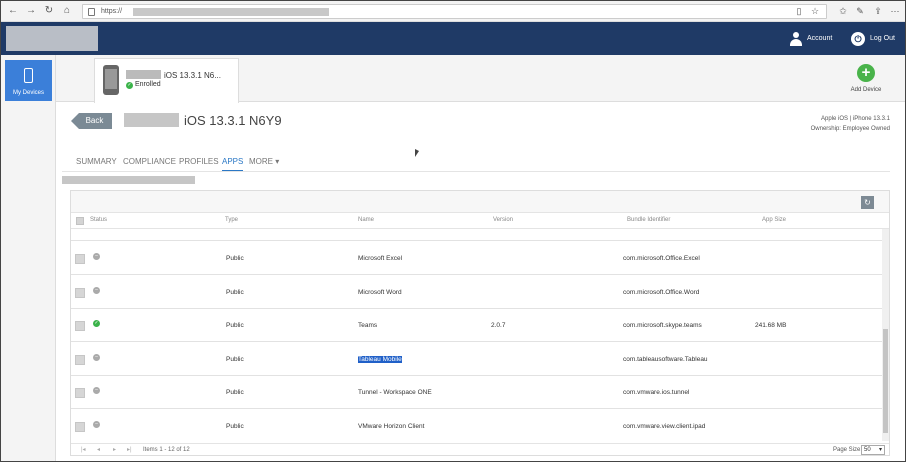 The image size is (906, 462). I want to click on back-button: Back, so click(91, 121).